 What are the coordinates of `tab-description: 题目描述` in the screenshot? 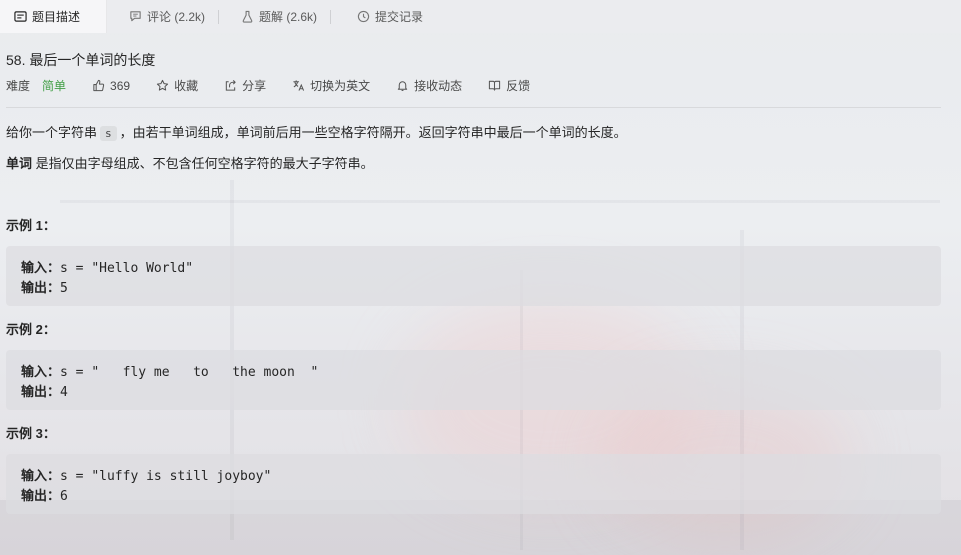 It's located at (53, 16).